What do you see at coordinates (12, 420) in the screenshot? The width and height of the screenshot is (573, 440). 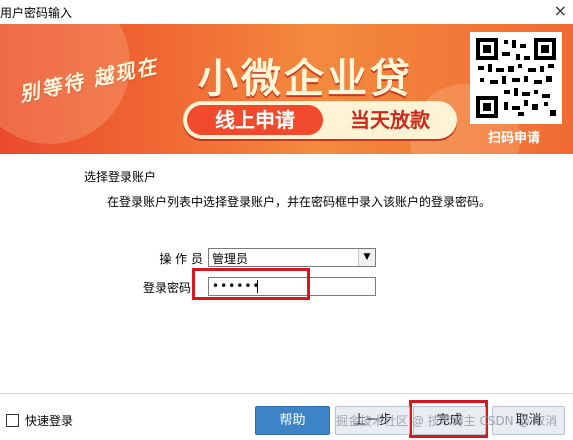 I see `checkbox-icon` at bounding box center [12, 420].